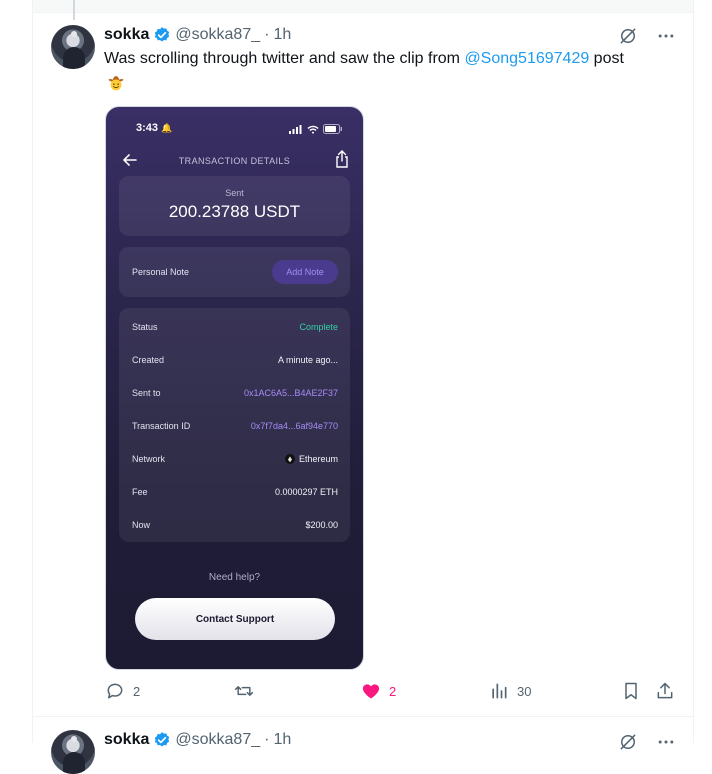 Image resolution: width=712 pixels, height=774 pixels. I want to click on phone-nav-bar: TRANSACTION DETAILS, so click(234, 161).